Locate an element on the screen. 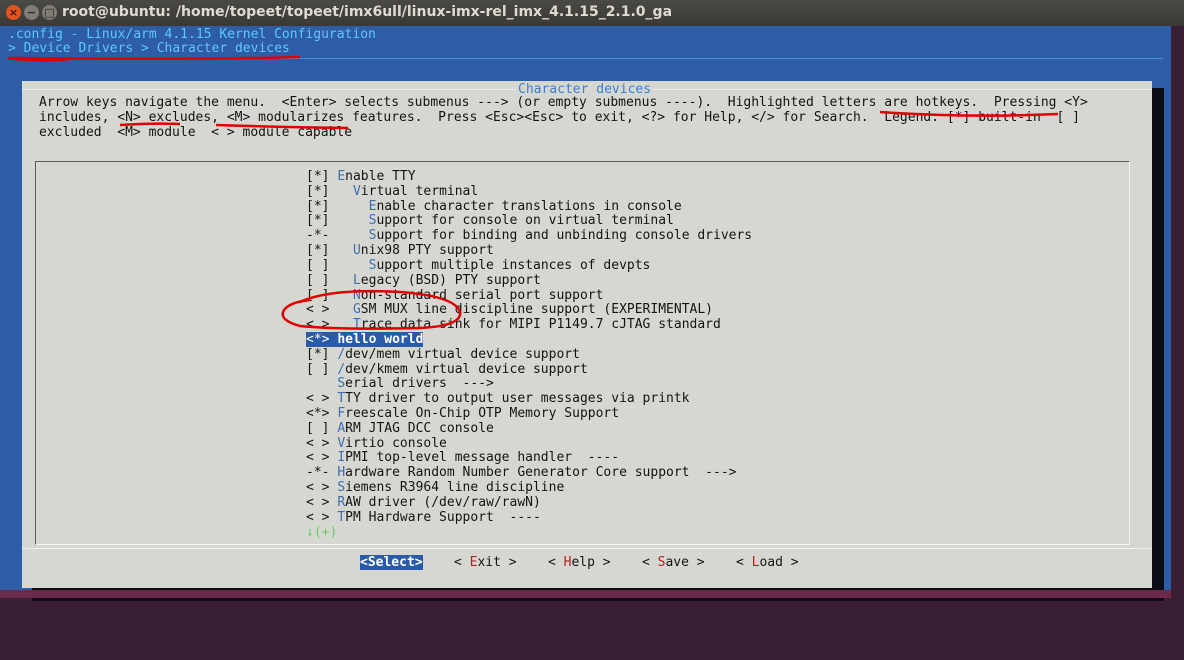  menu-item: Serial drivers ---> is located at coordinates (529, 384).